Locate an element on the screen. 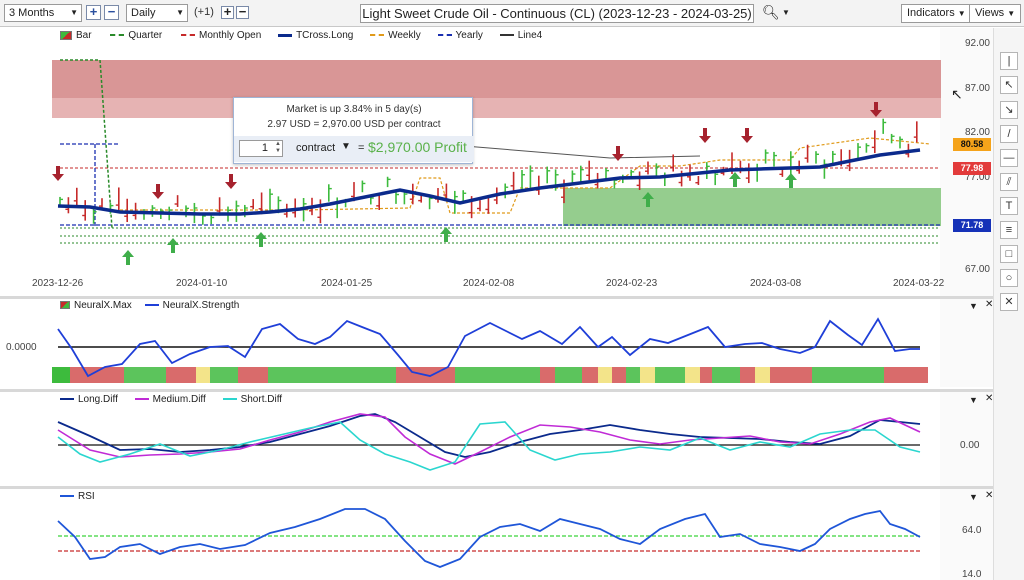 The height and width of the screenshot is (580, 1024). neural-chart-svg is located at coordinates (522, 343).